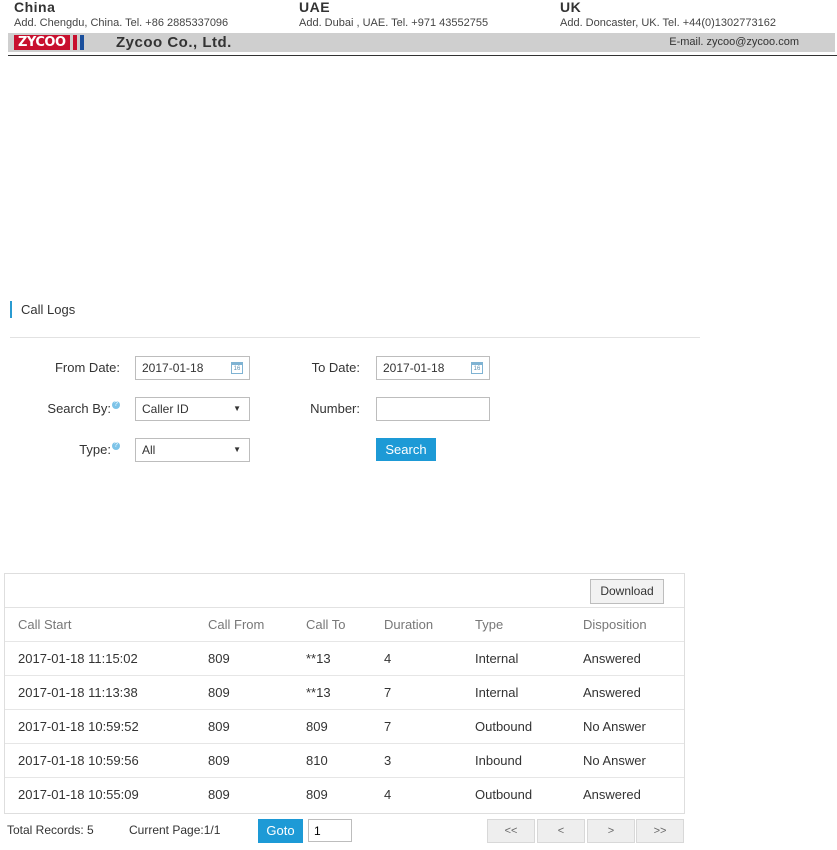 This screenshot has height=850, width=837. What do you see at coordinates (149, 450) in the screenshot?
I see `type-value: All` at bounding box center [149, 450].